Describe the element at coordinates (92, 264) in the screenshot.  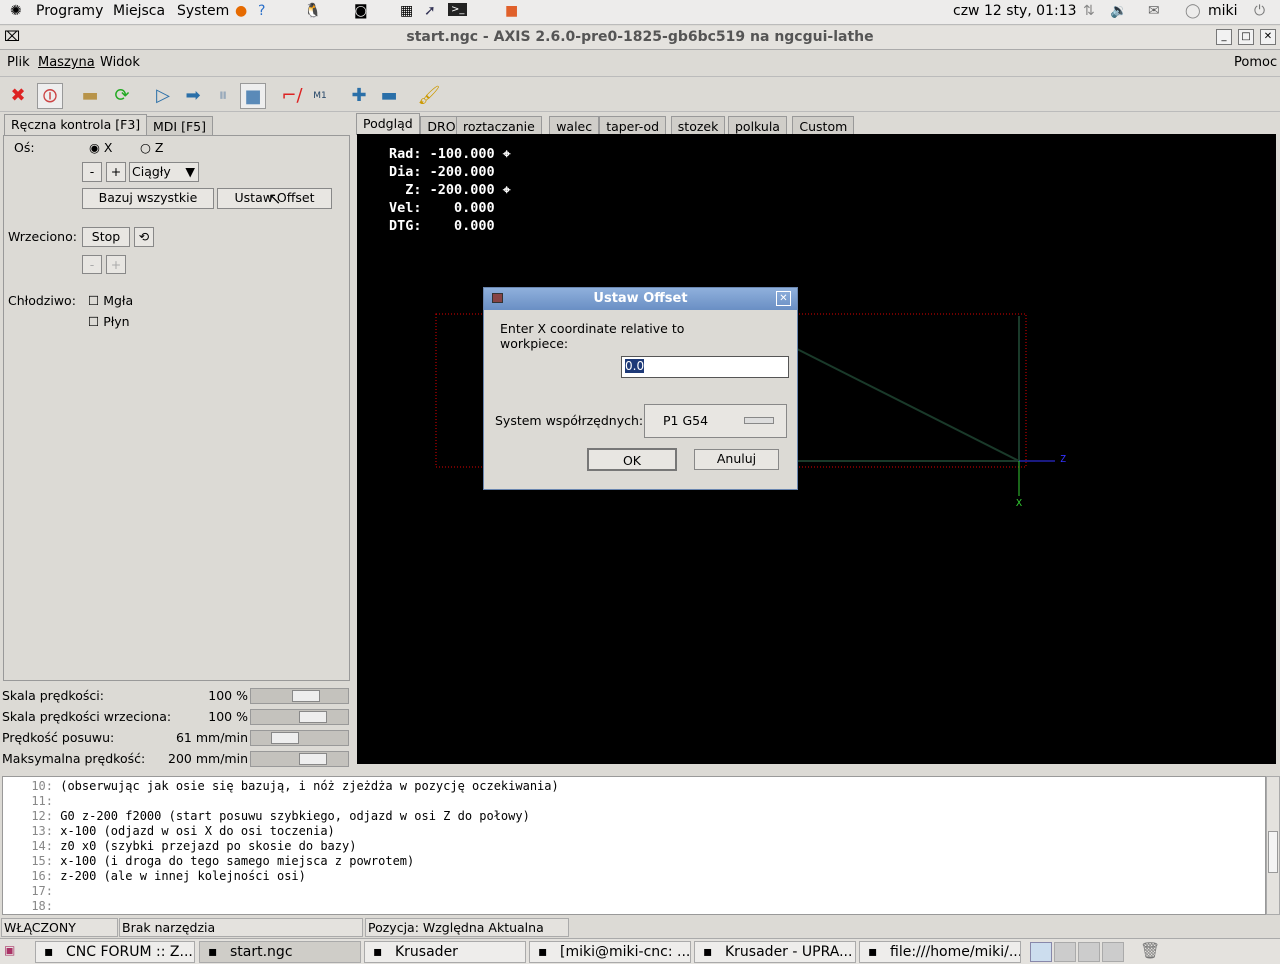
I see `spindle-slower-button: -` at that location.